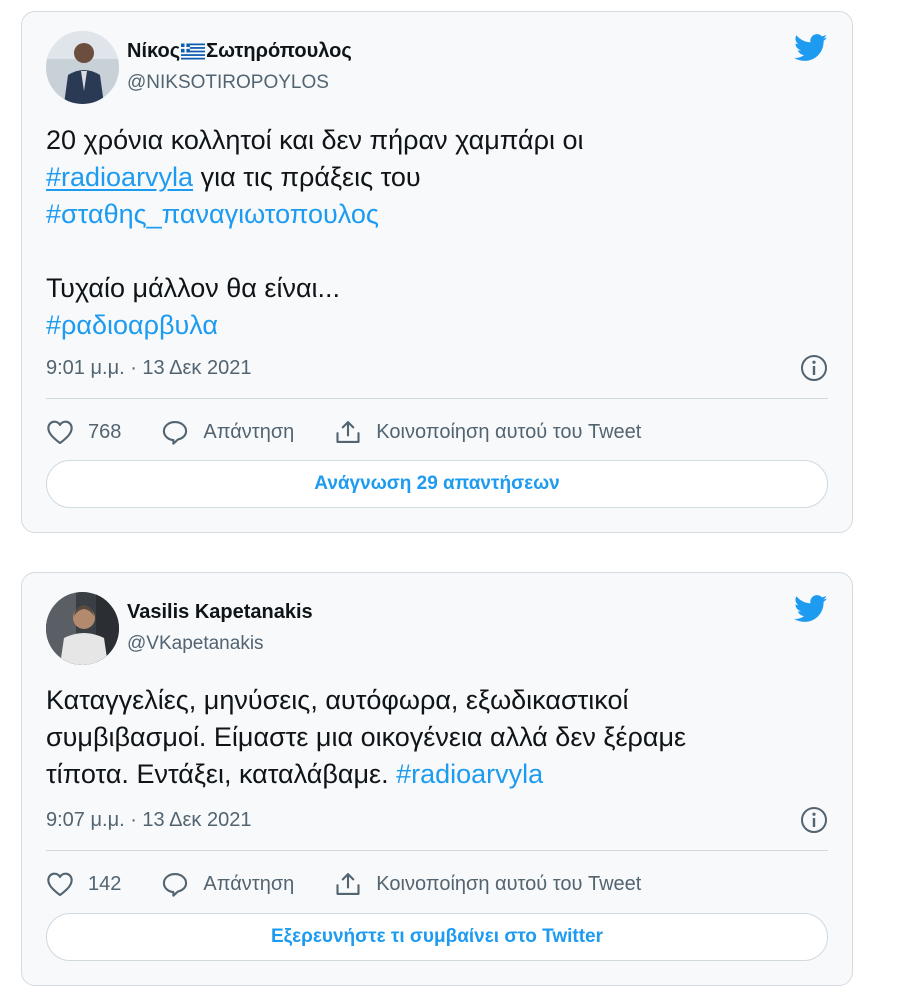  What do you see at coordinates (307, 177) in the screenshot?
I see `tweet-text-fragment: για τις πράξεις του` at bounding box center [307, 177].